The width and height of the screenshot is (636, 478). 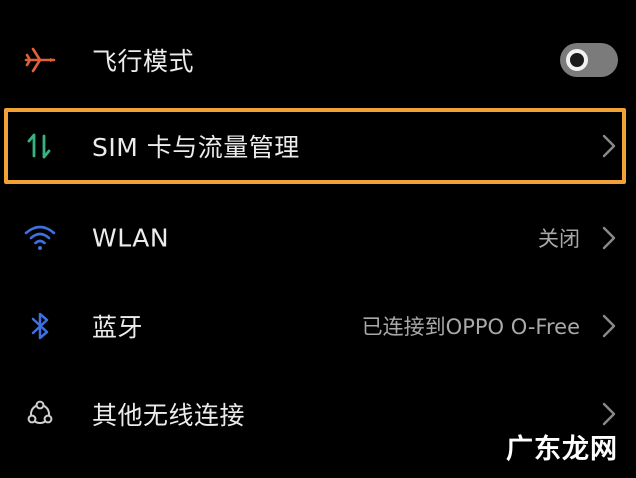 What do you see at coordinates (40, 238) in the screenshot?
I see `wifi-icon` at bounding box center [40, 238].